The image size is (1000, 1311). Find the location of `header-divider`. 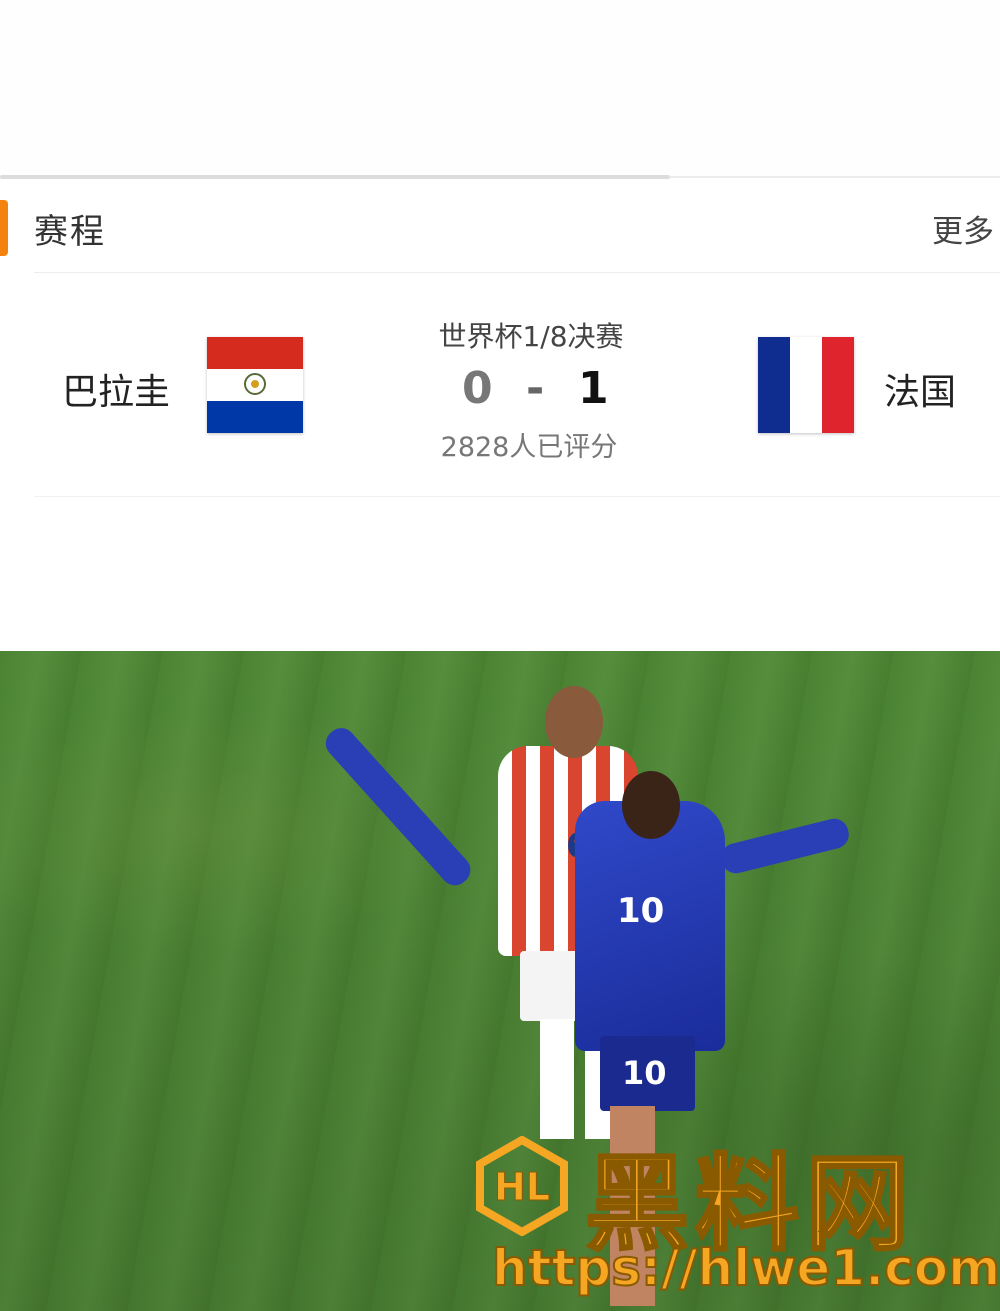

header-divider is located at coordinates (517, 272).